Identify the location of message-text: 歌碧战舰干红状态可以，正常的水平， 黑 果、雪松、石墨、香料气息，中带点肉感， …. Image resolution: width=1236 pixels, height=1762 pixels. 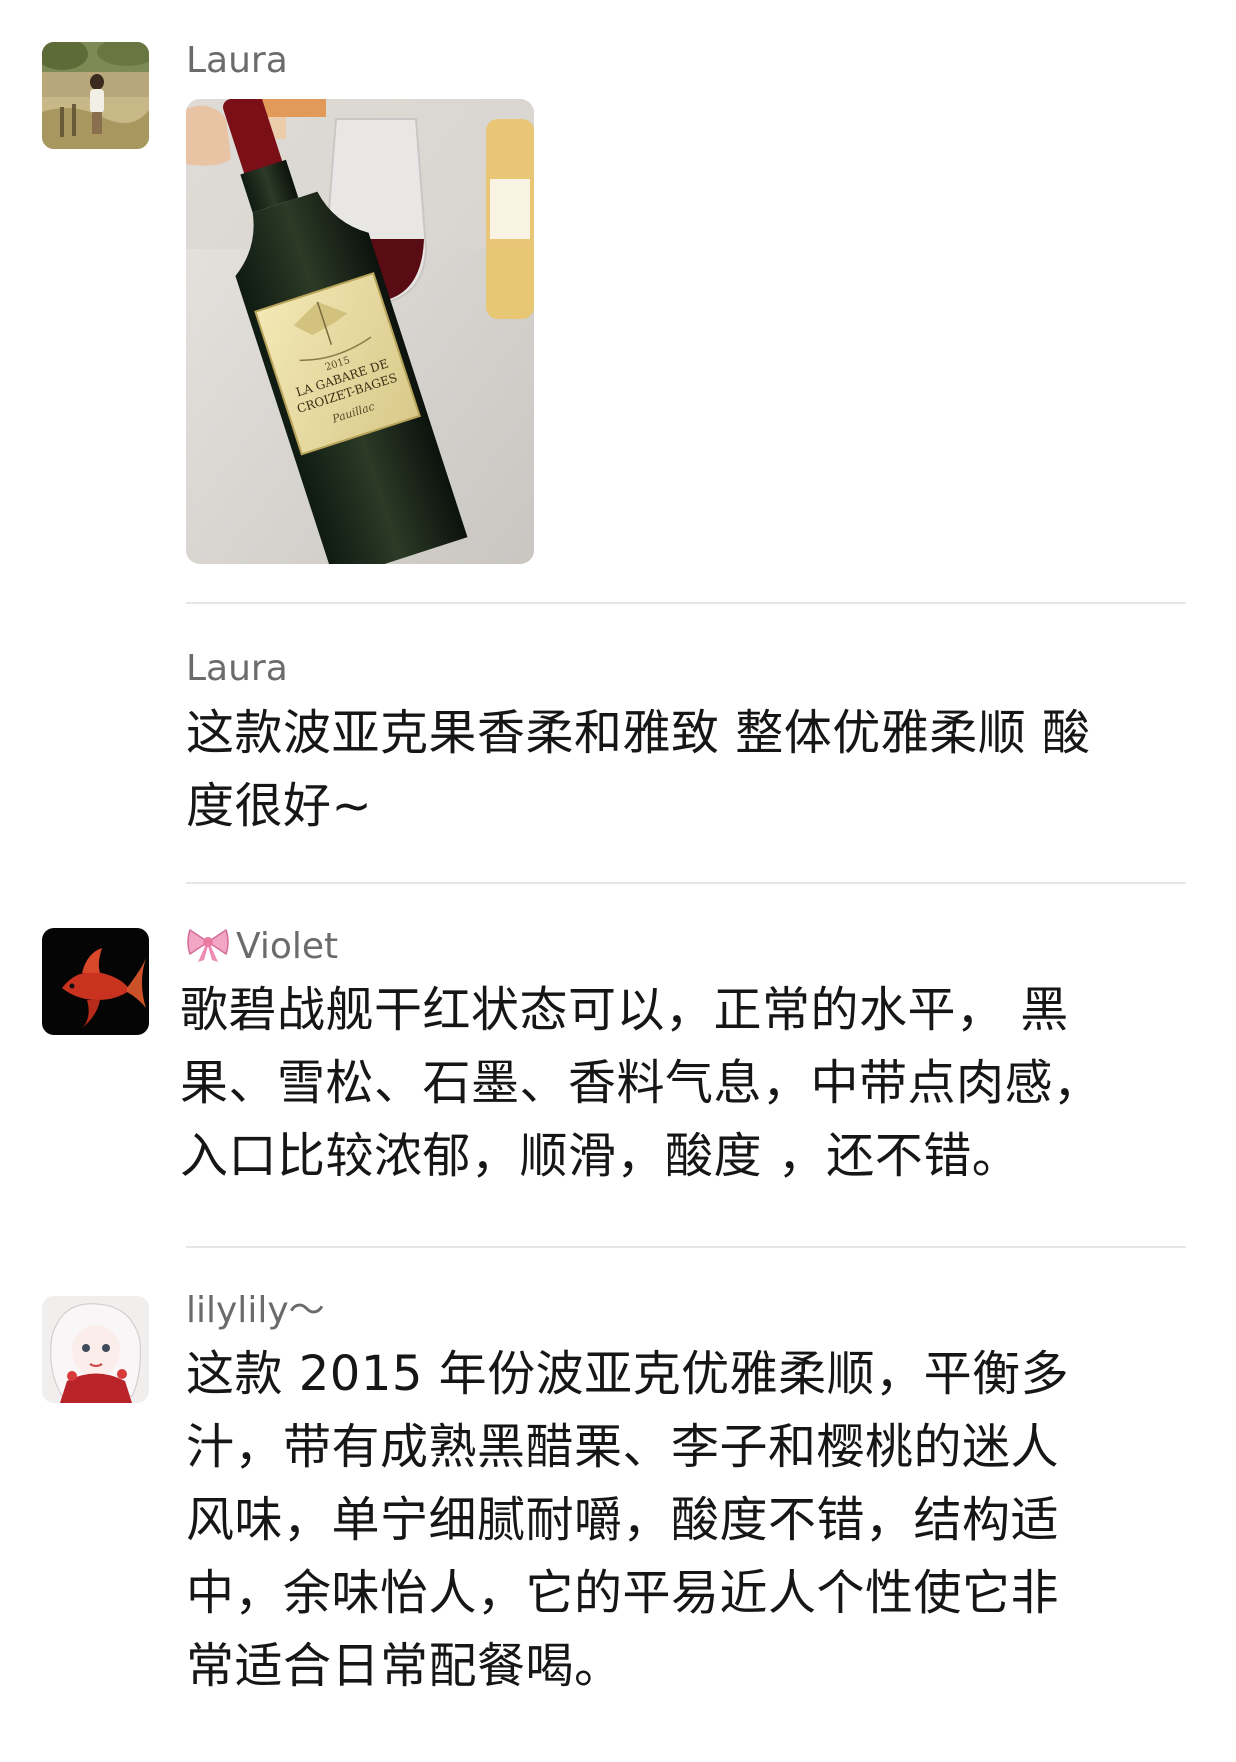
(685, 1083).